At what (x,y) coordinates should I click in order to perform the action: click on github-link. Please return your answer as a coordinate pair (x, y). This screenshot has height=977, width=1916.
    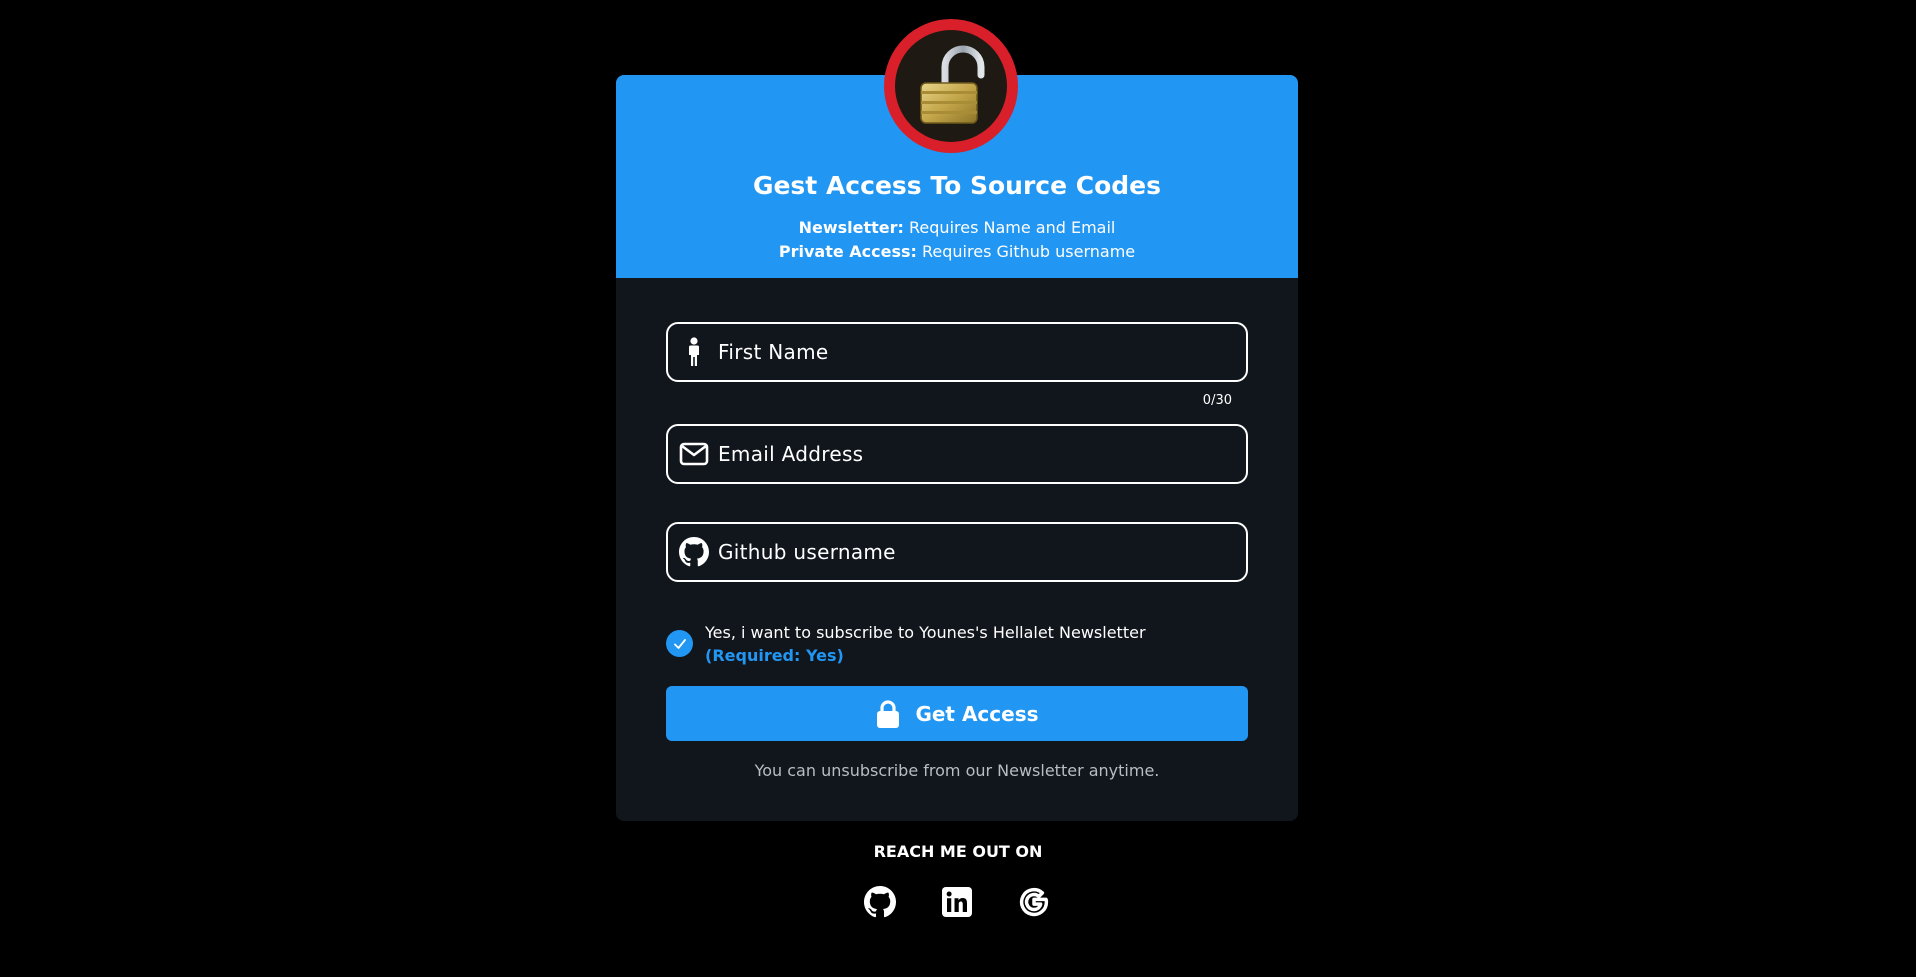
    Looking at the image, I should click on (880, 902).